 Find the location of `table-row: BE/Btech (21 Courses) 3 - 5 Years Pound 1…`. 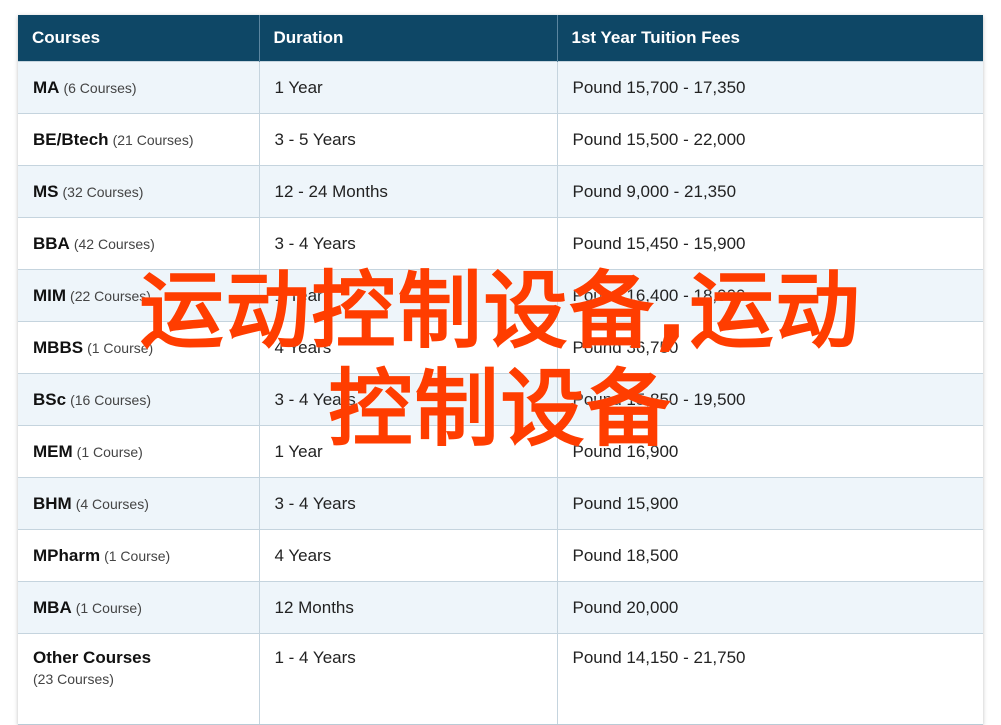

table-row: BE/Btech (21 Courses) 3 - 5 Years Pound 1… is located at coordinates (500, 139).